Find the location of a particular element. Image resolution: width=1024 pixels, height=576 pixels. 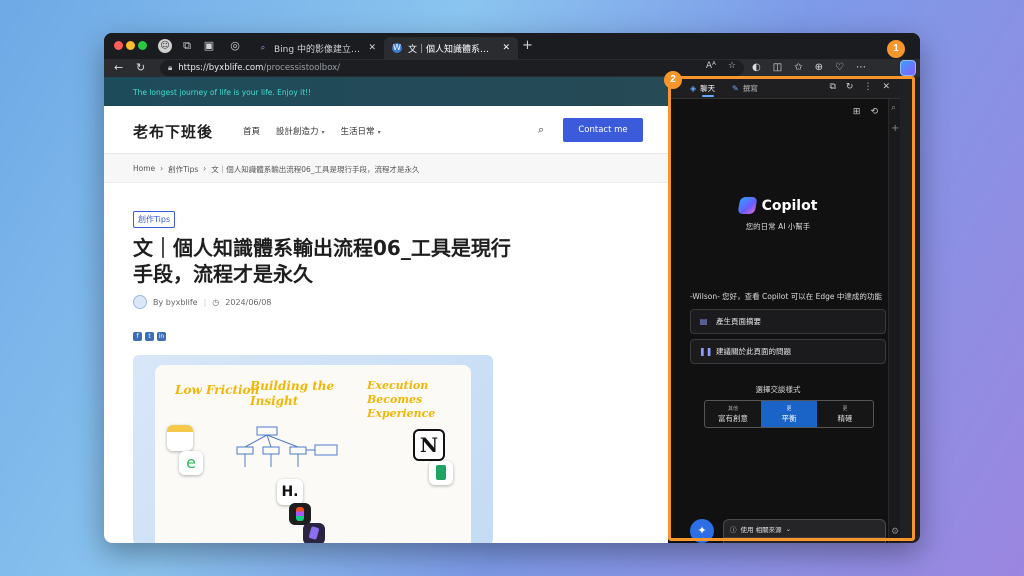

tab-chat: ◈ 聊天 is located at coordinates (703, 90).